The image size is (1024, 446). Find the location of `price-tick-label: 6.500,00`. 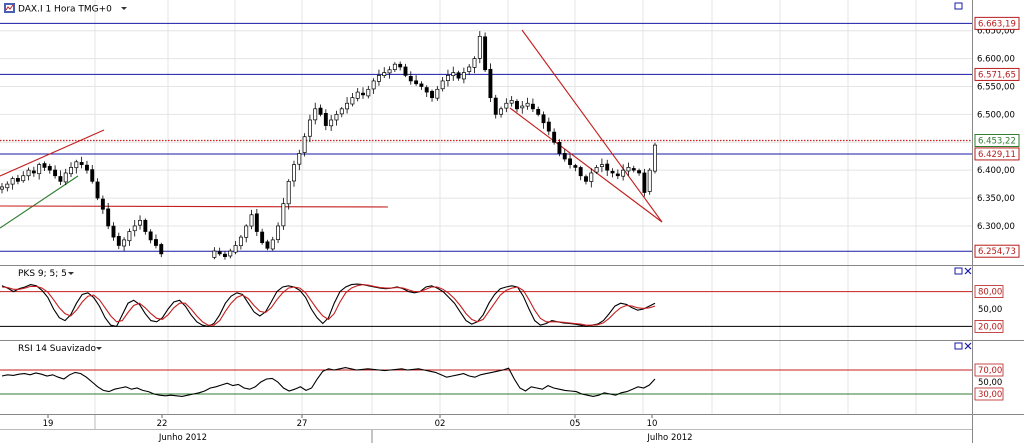

price-tick-label: 6.500,00 is located at coordinates (996, 115).